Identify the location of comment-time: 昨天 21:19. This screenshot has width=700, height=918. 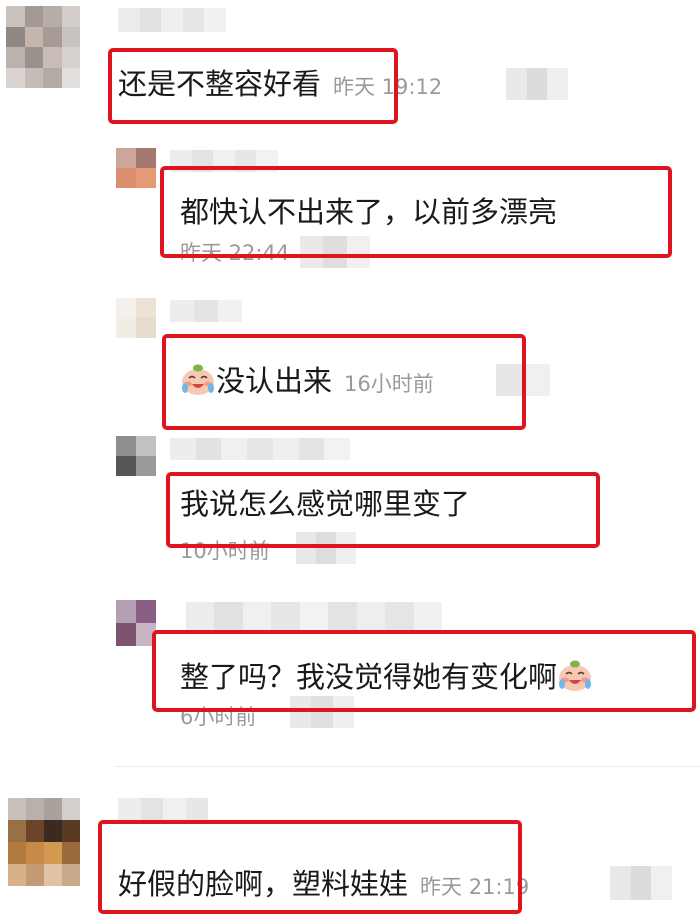
(475, 887).